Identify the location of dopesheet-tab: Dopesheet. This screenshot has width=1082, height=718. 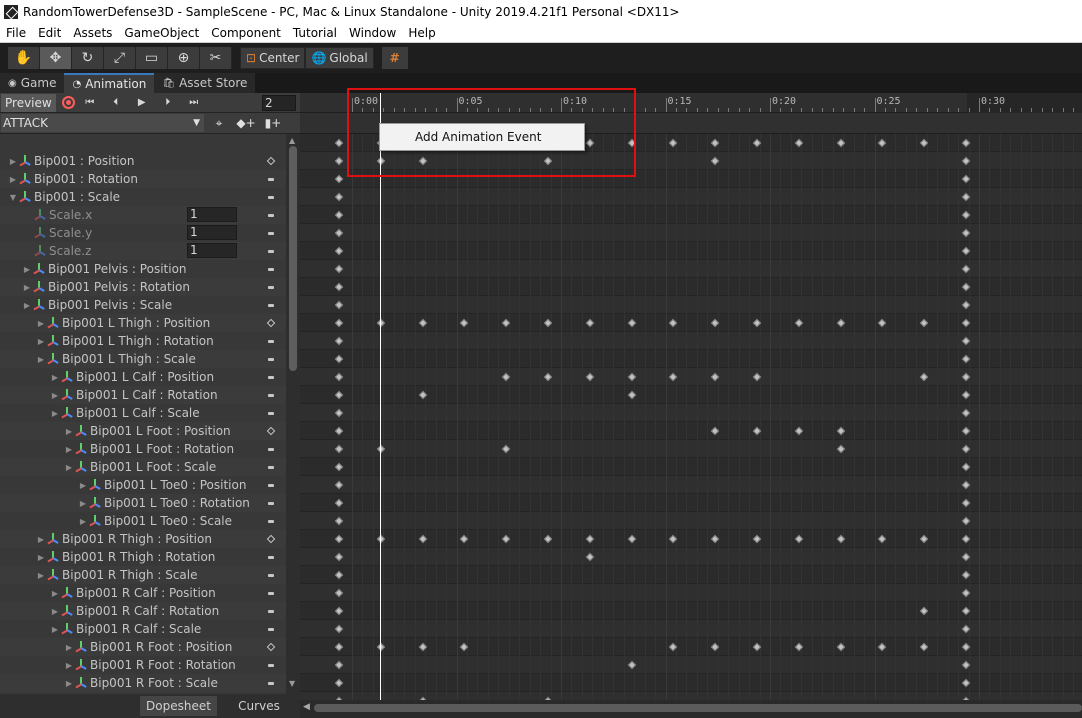
(178, 706).